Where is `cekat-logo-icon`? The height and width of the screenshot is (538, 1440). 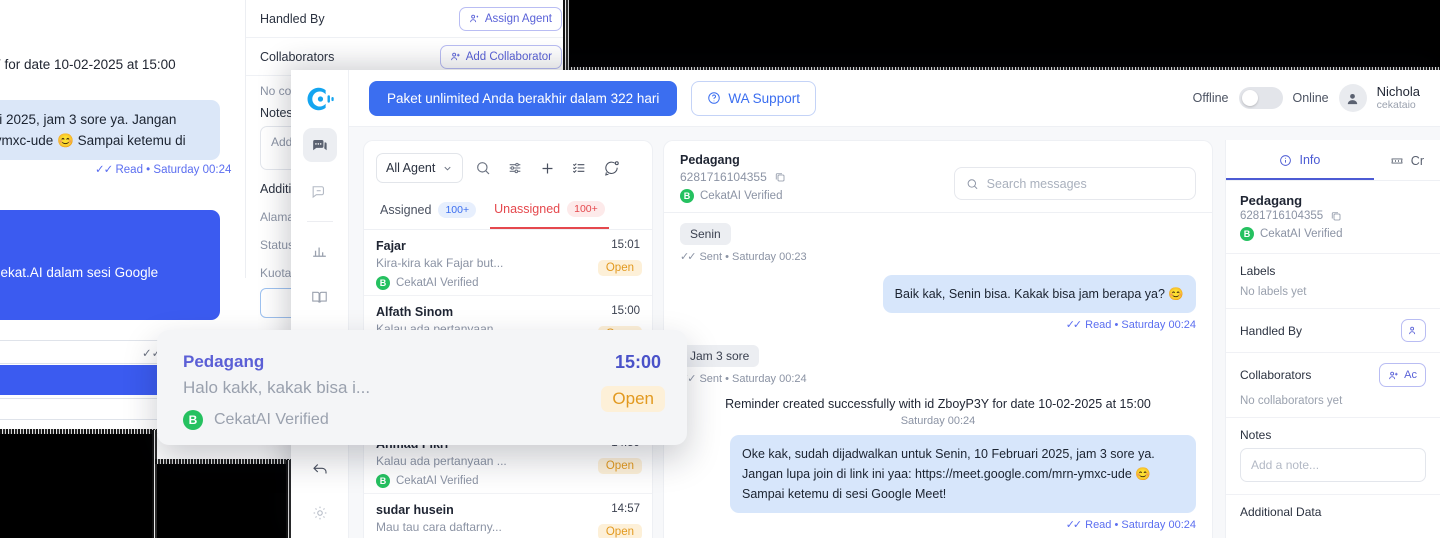
cekat-logo-icon is located at coordinates (320, 99).